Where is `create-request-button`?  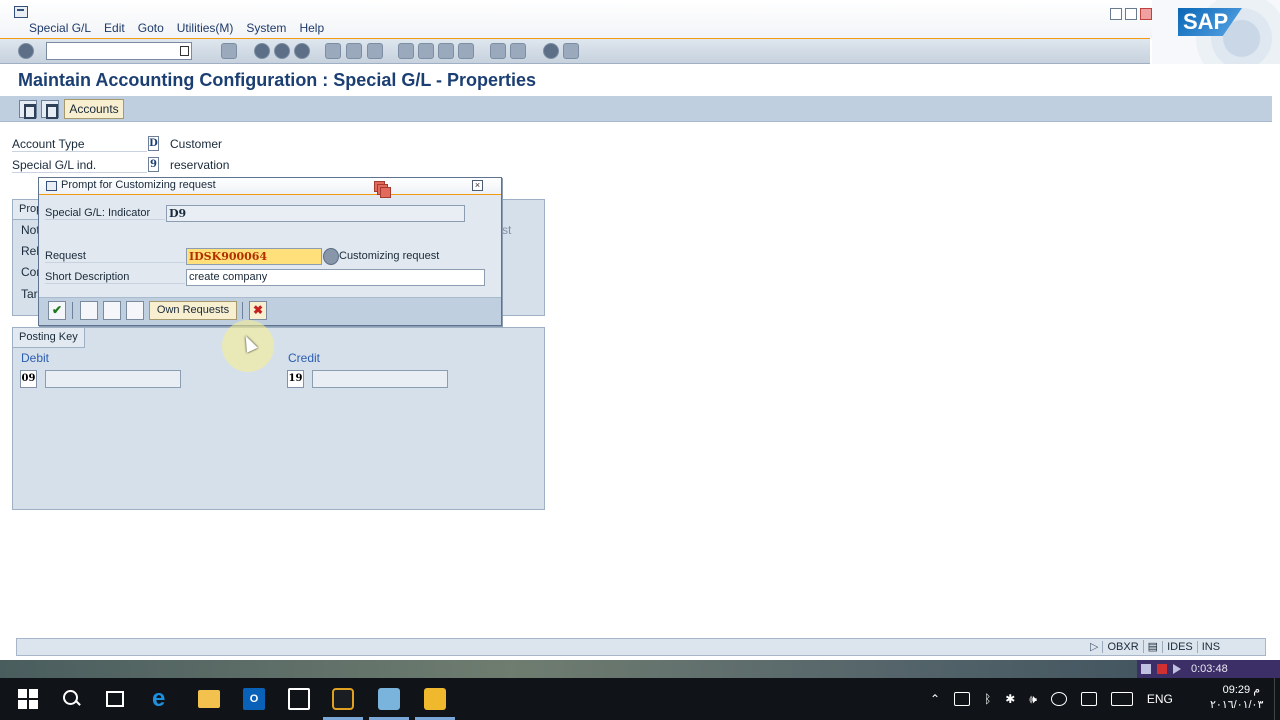
create-request-button is located at coordinates (112, 310).